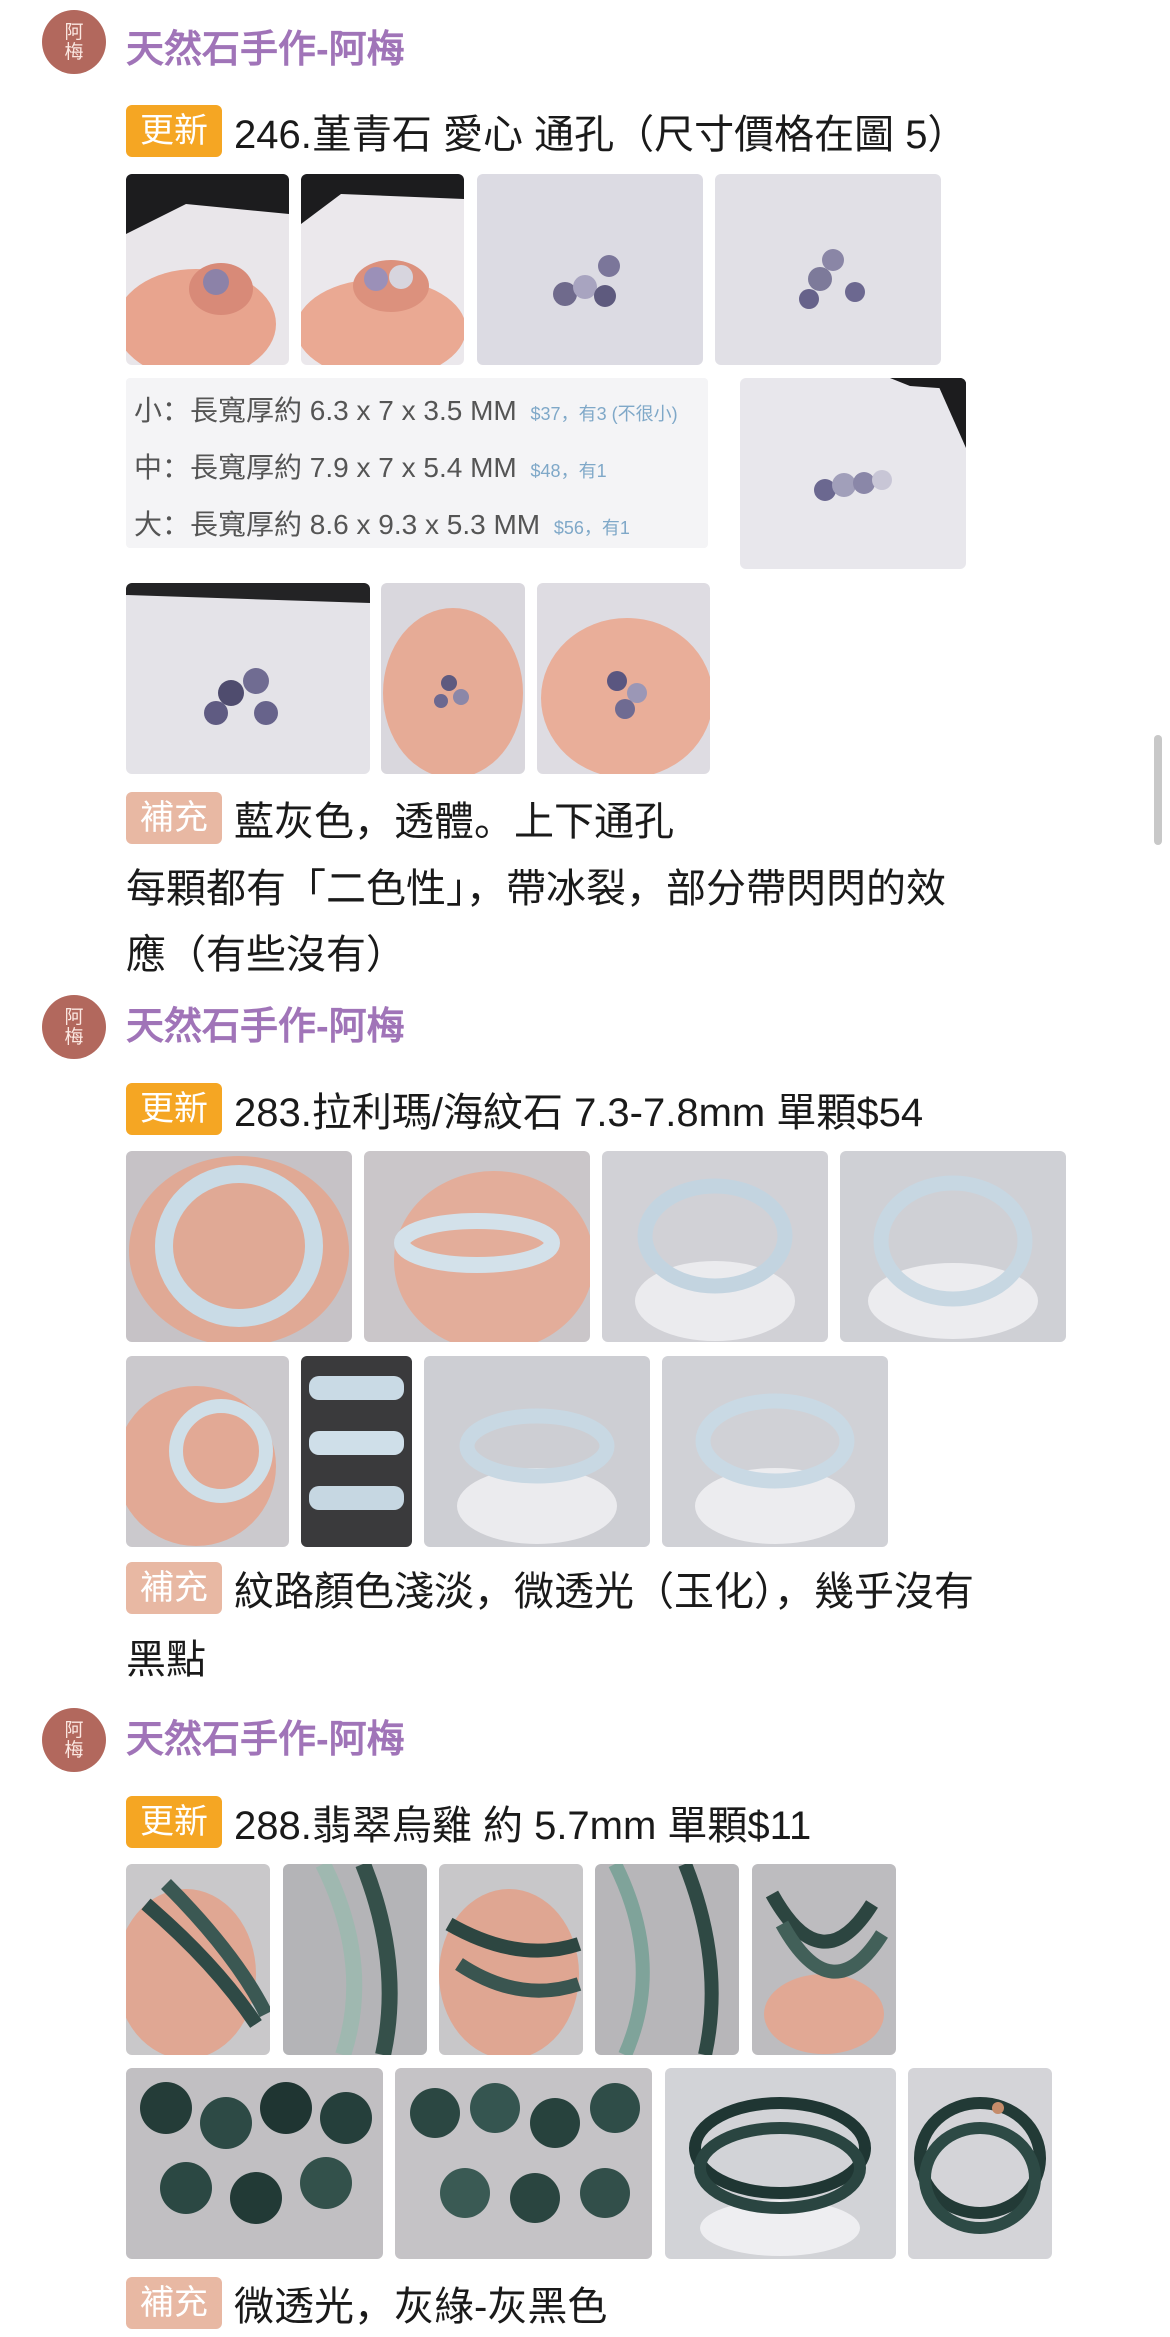 This screenshot has width=1170, height=2337. I want to click on body-line: 黑點, so click(166, 1660).